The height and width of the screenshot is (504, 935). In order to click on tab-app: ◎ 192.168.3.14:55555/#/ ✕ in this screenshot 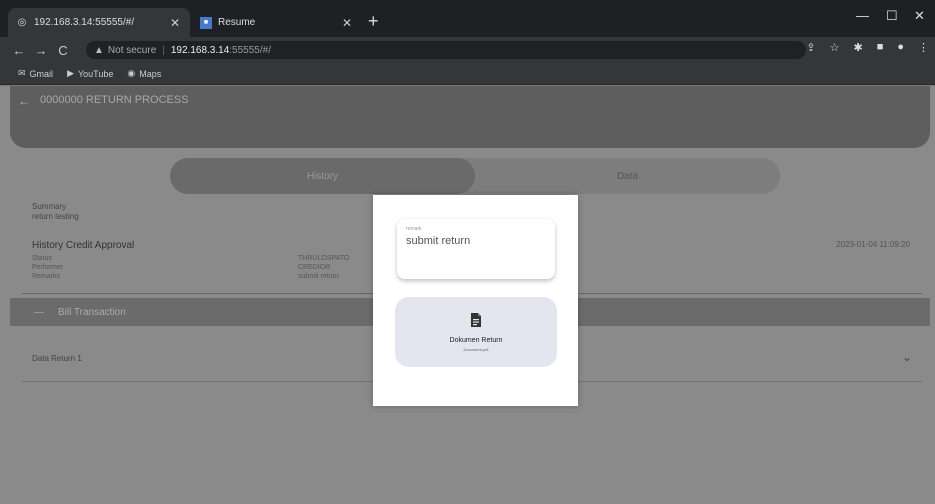, I will do `click(99, 22)`.